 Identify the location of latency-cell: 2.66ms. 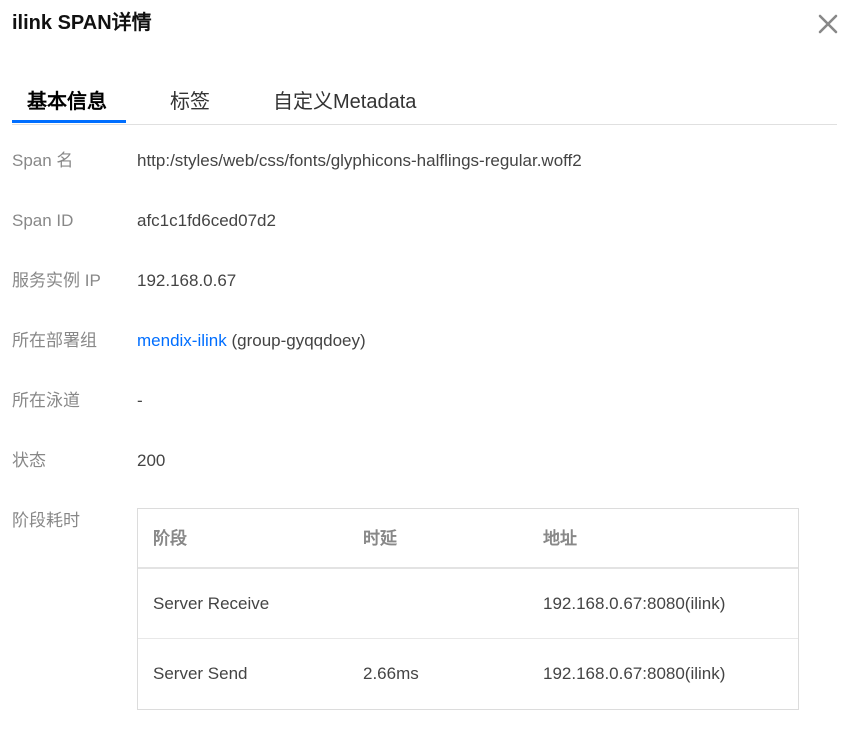
(391, 673).